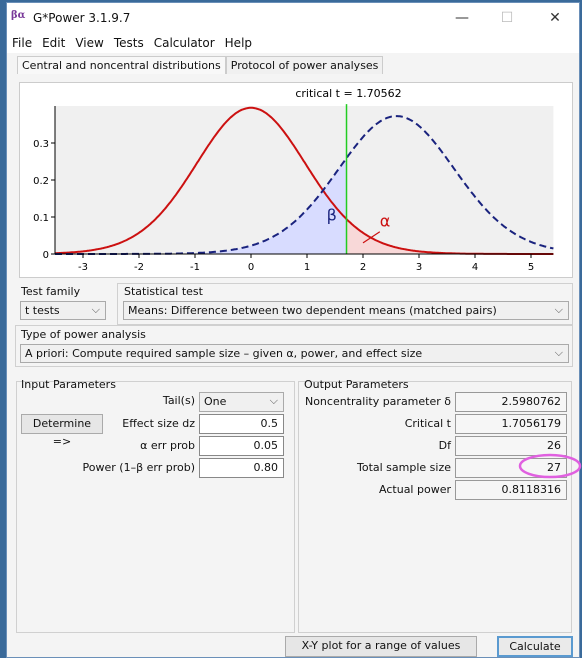 This screenshot has height=658, width=582. I want to click on highlight-circle-annotation, so click(550, 466).